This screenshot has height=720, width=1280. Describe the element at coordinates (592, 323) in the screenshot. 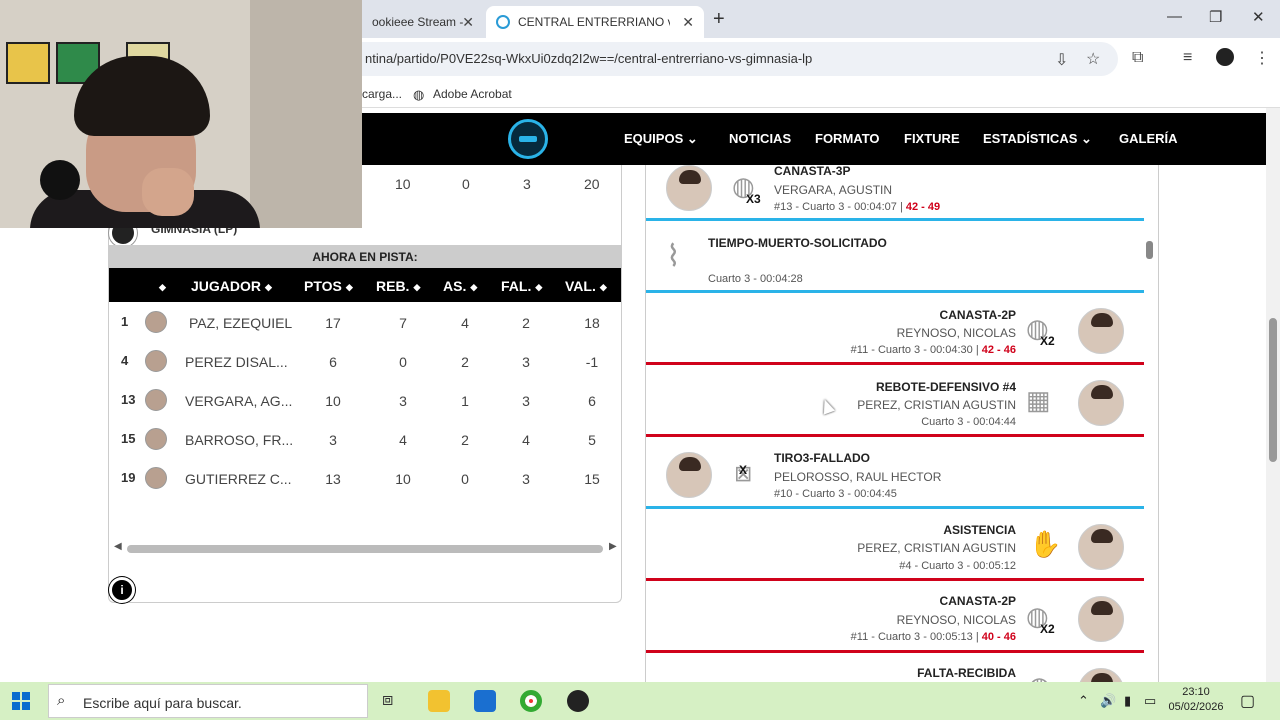

I see `val-cell: 18` at that location.